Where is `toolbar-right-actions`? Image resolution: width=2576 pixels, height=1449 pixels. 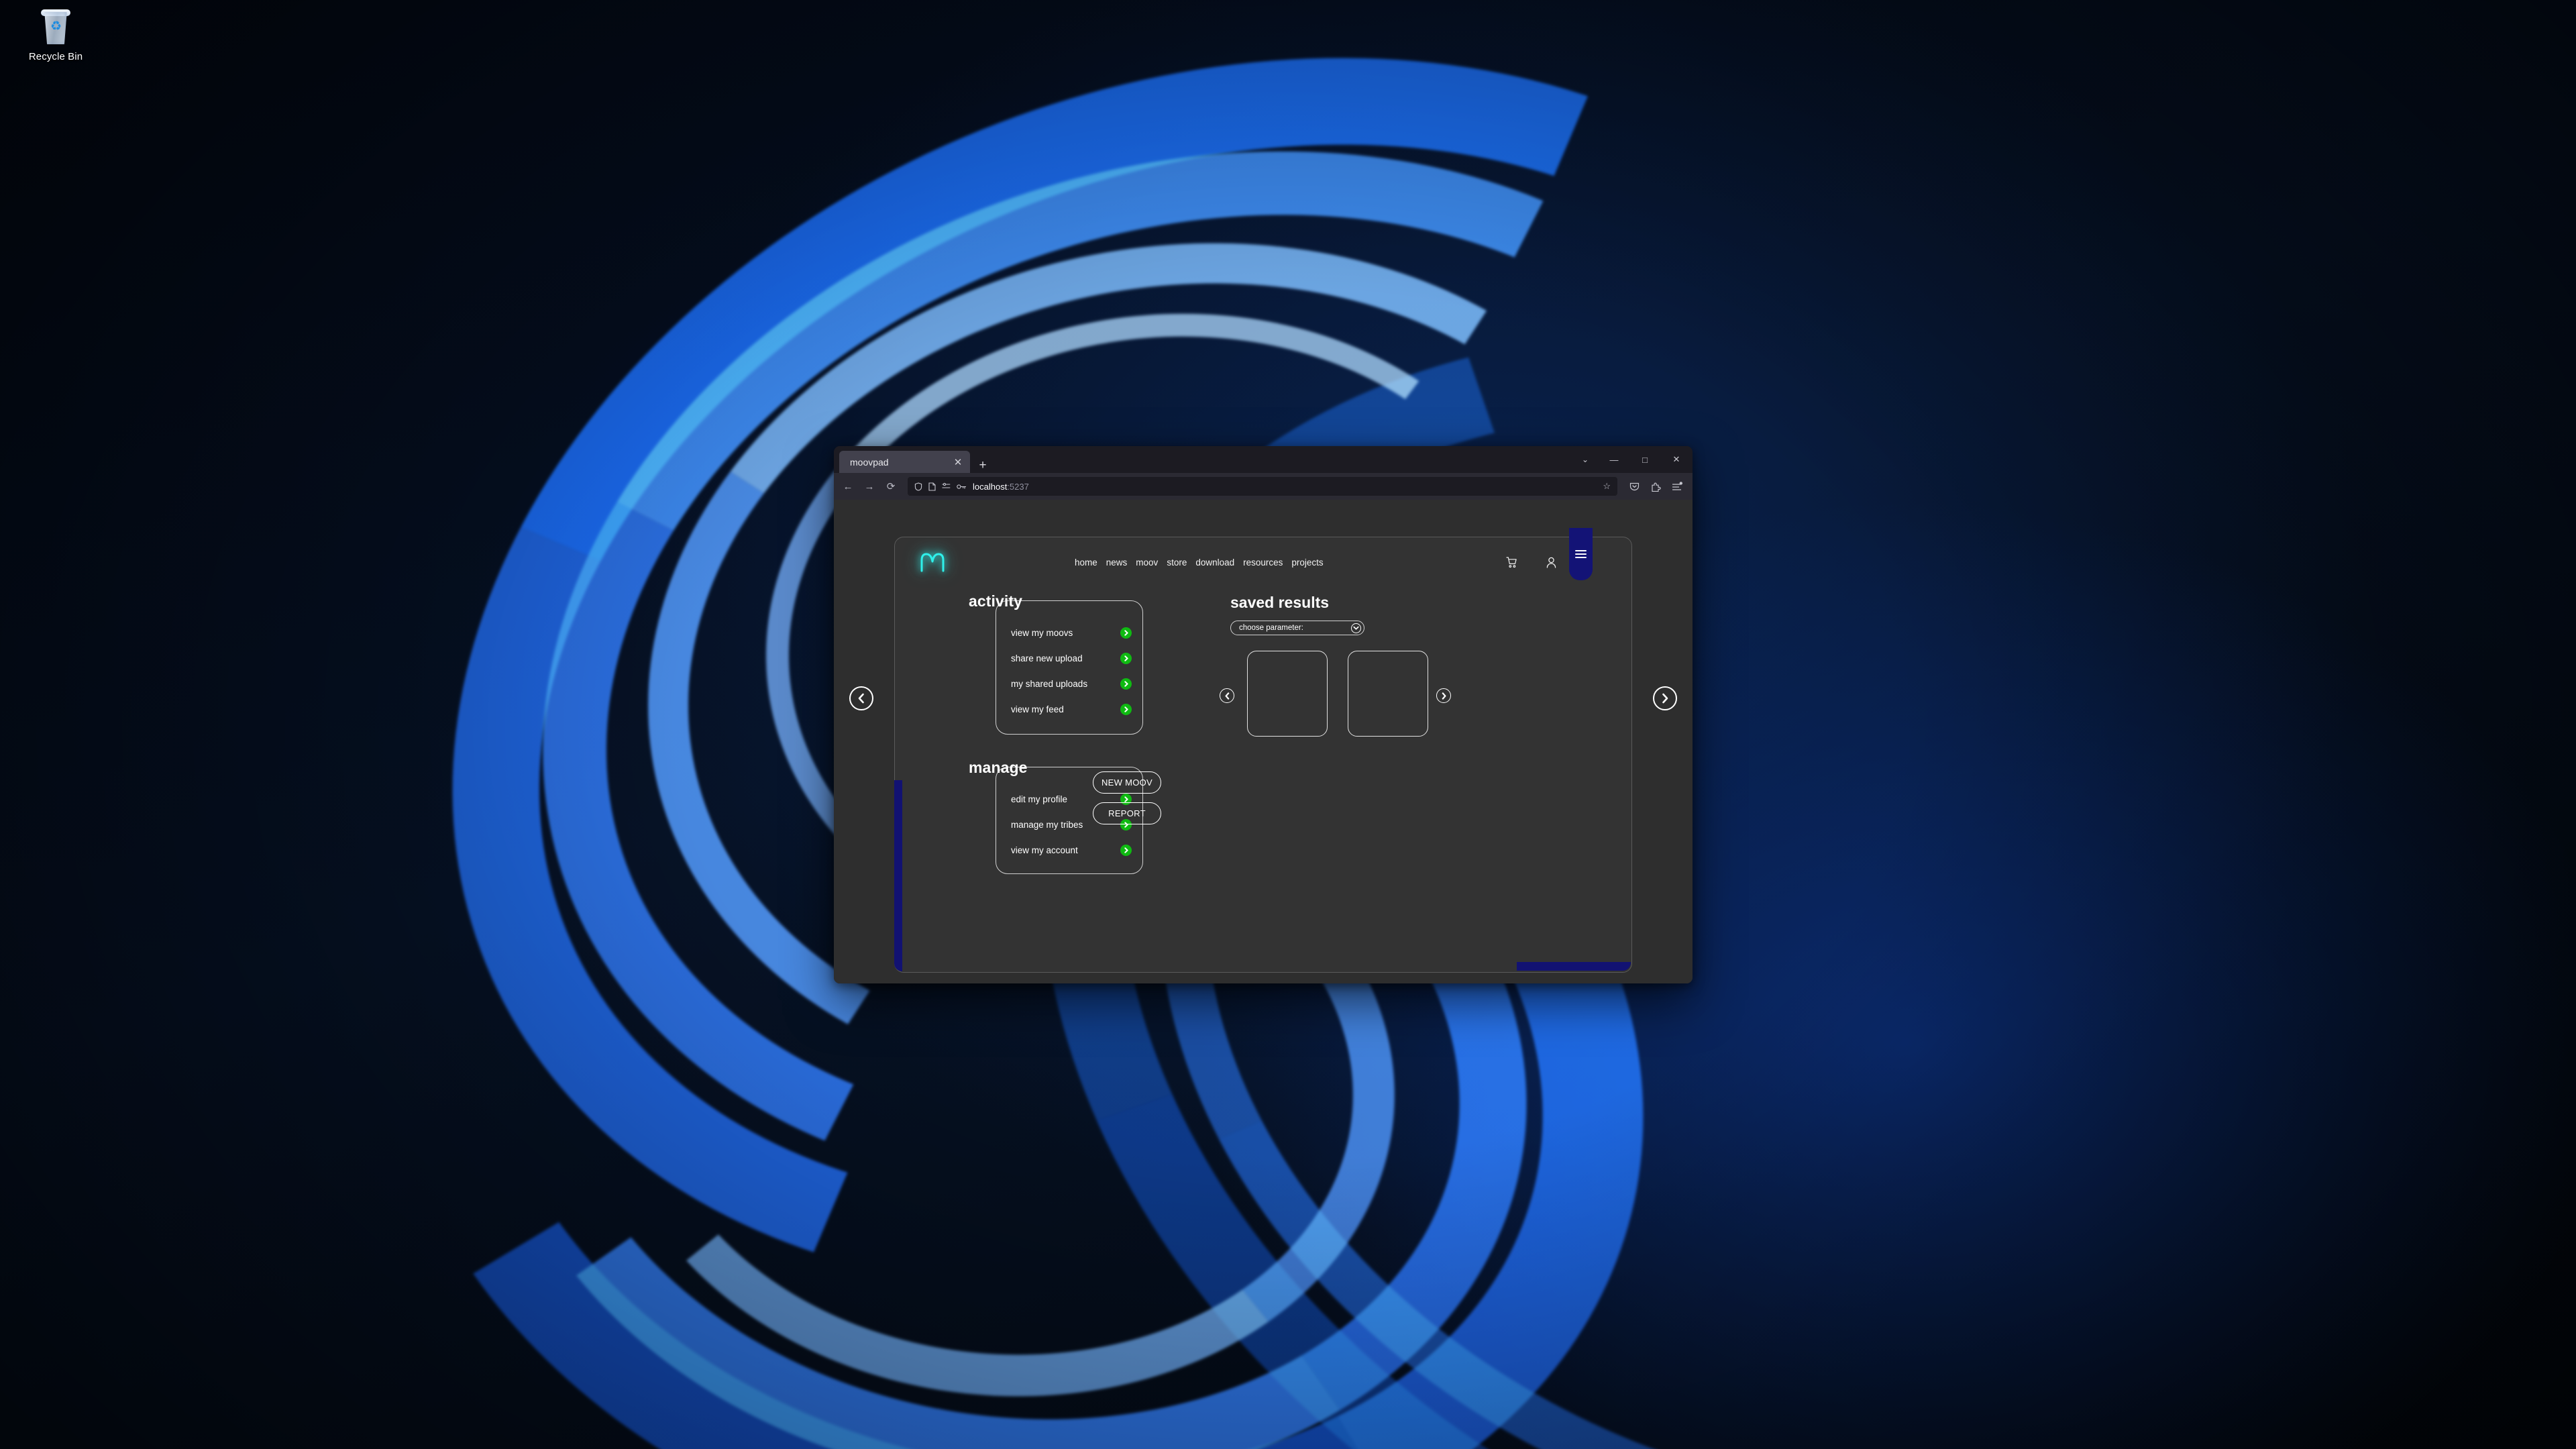
toolbar-right-actions is located at coordinates (1656, 486).